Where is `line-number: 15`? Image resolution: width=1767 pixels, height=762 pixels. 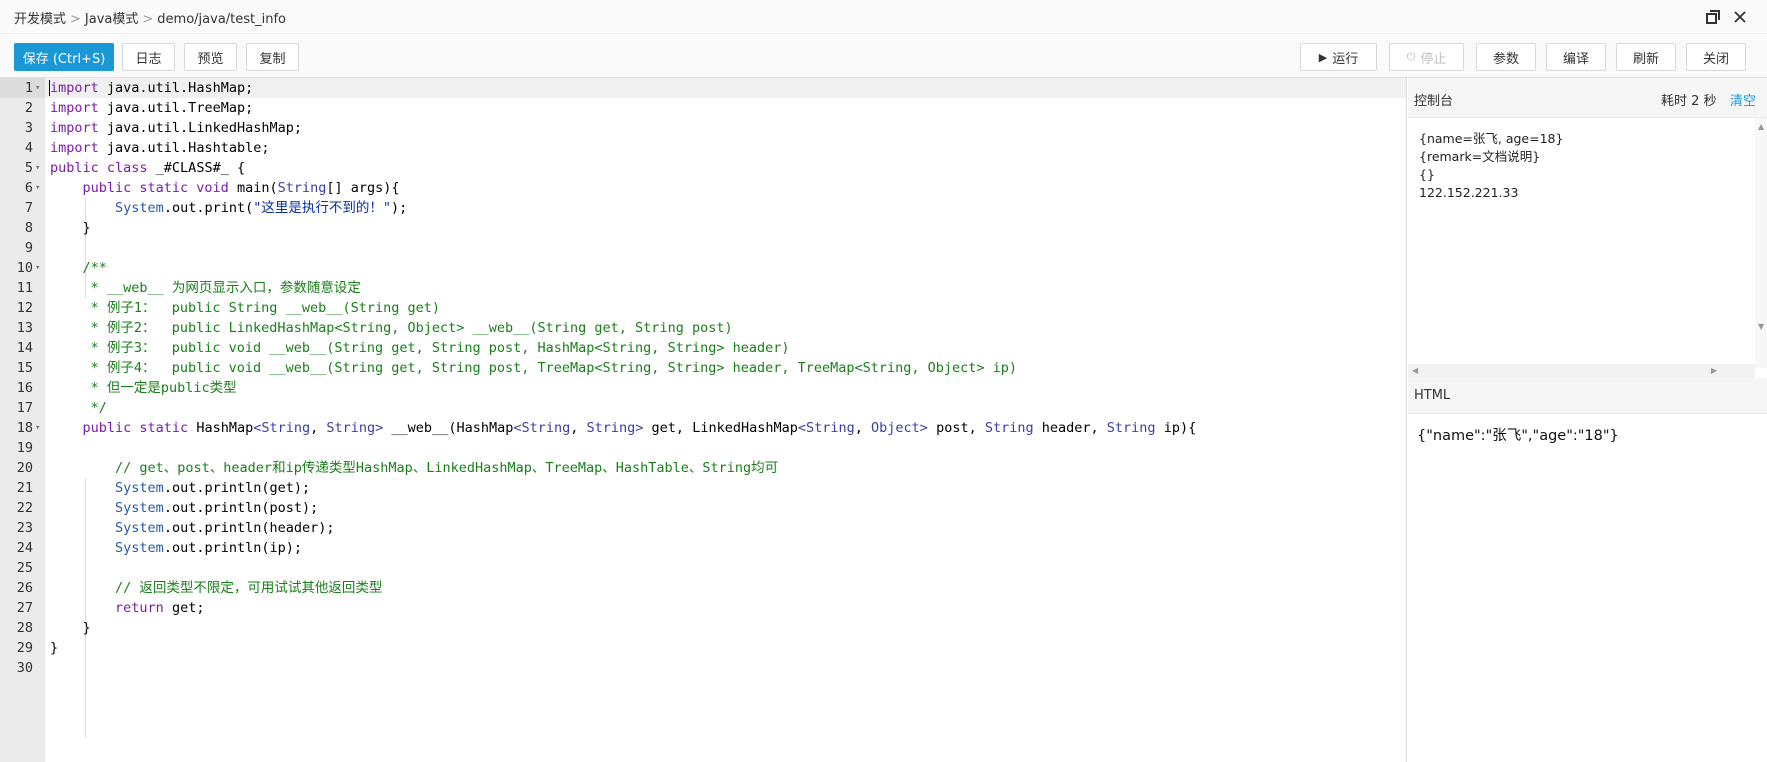
line-number: 15 is located at coordinates (24, 368).